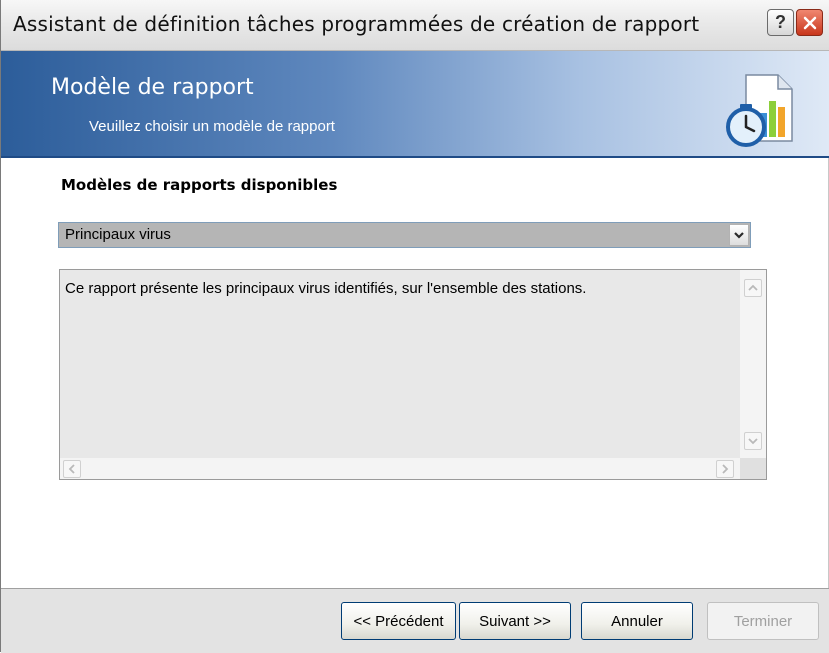  I want to click on scroll-up-button, so click(753, 288).